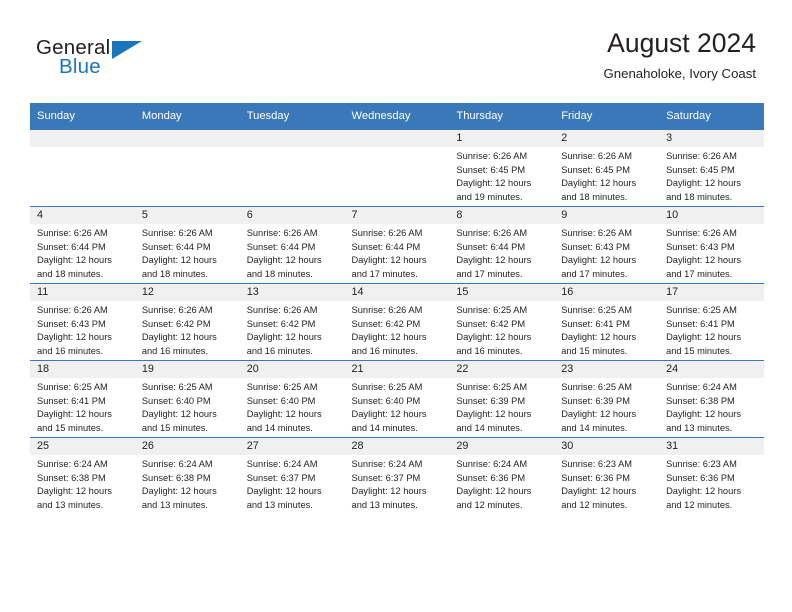 This screenshot has width=792, height=612. Describe the element at coordinates (699, 196) in the screenshot. I see `daylight-text-line2: and 18 minutes.` at that location.